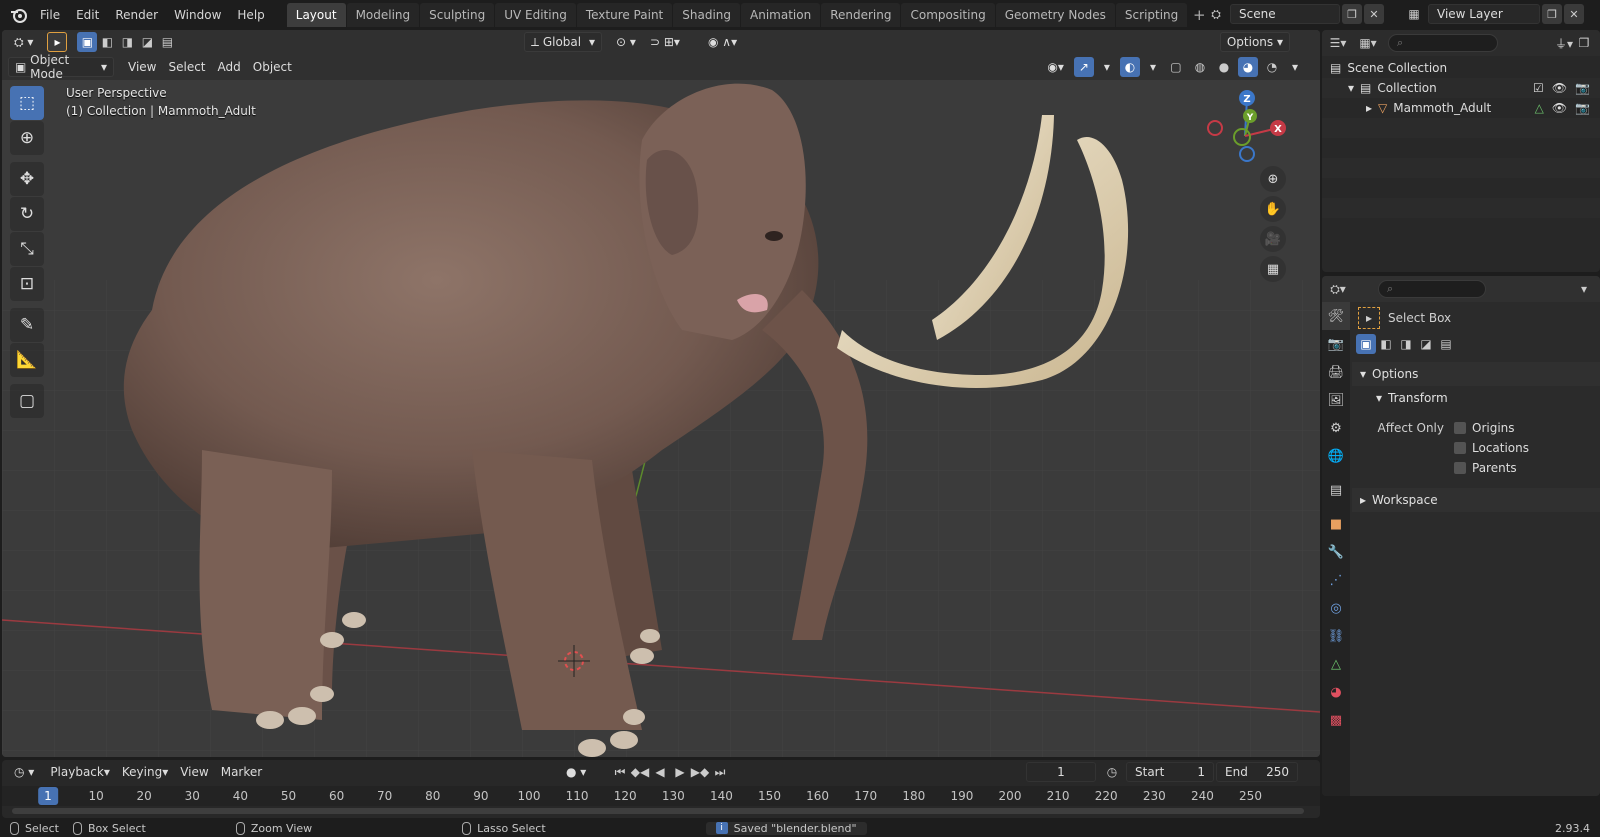 This screenshot has width=1600, height=837. What do you see at coordinates (1336, 490) in the screenshot?
I see `collection-tab-icon: ▤` at bounding box center [1336, 490].